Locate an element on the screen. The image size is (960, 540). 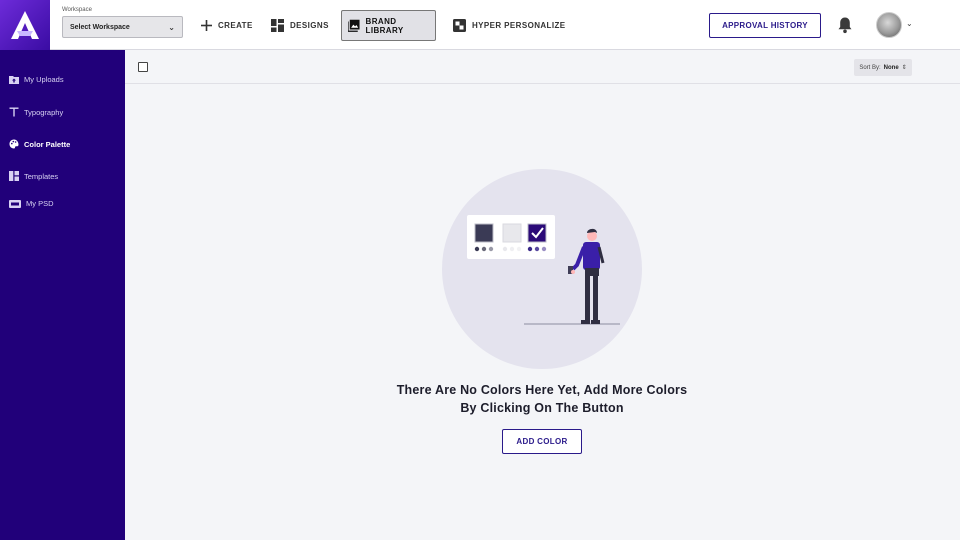
app-logo is located at coordinates (25, 25).